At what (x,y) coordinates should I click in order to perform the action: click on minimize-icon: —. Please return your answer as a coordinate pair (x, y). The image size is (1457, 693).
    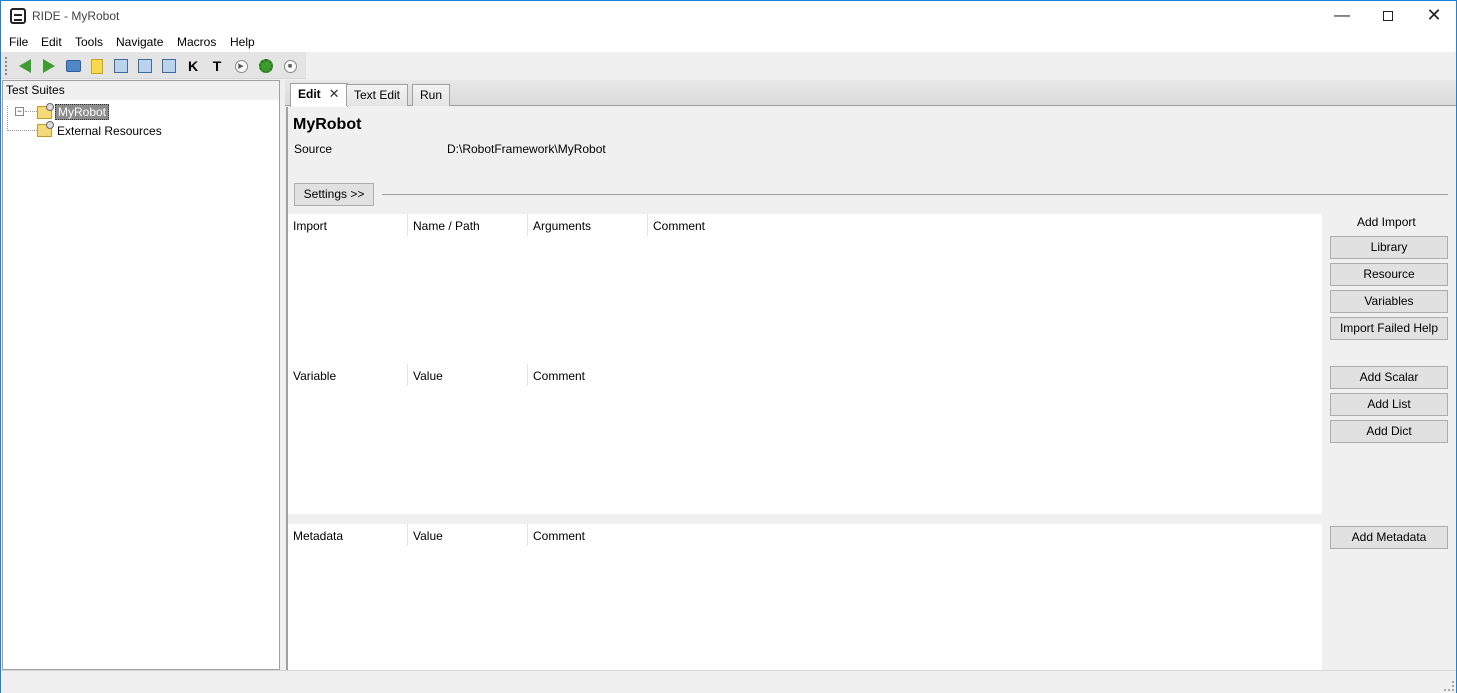
    Looking at the image, I should click on (1342, 15).